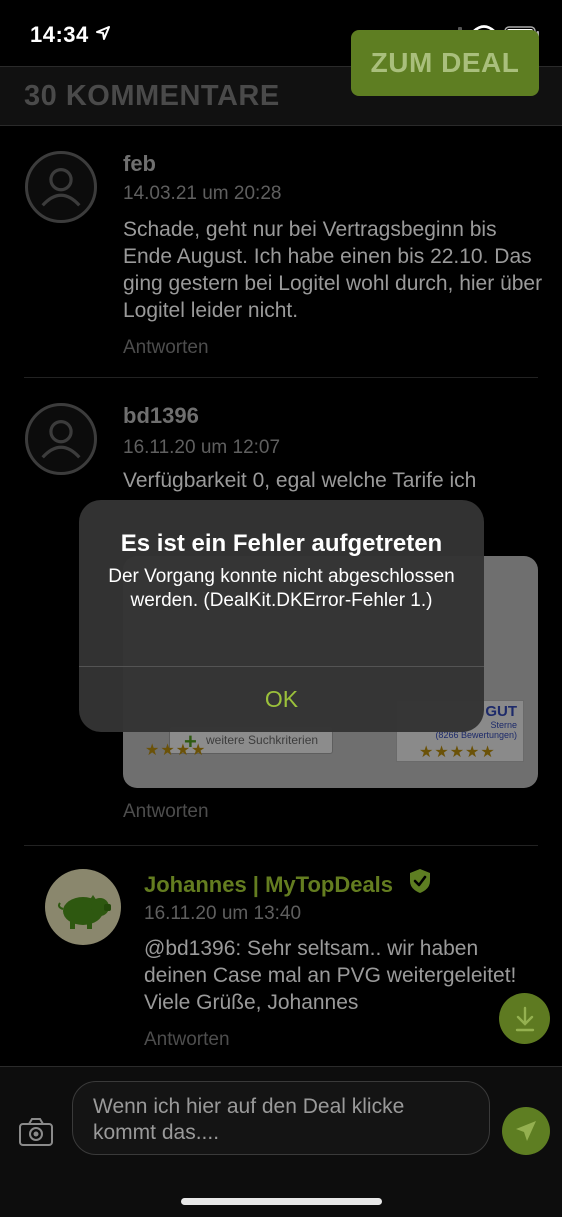  What do you see at coordinates (420, 881) in the screenshot?
I see `verified-badge-icon` at bounding box center [420, 881].